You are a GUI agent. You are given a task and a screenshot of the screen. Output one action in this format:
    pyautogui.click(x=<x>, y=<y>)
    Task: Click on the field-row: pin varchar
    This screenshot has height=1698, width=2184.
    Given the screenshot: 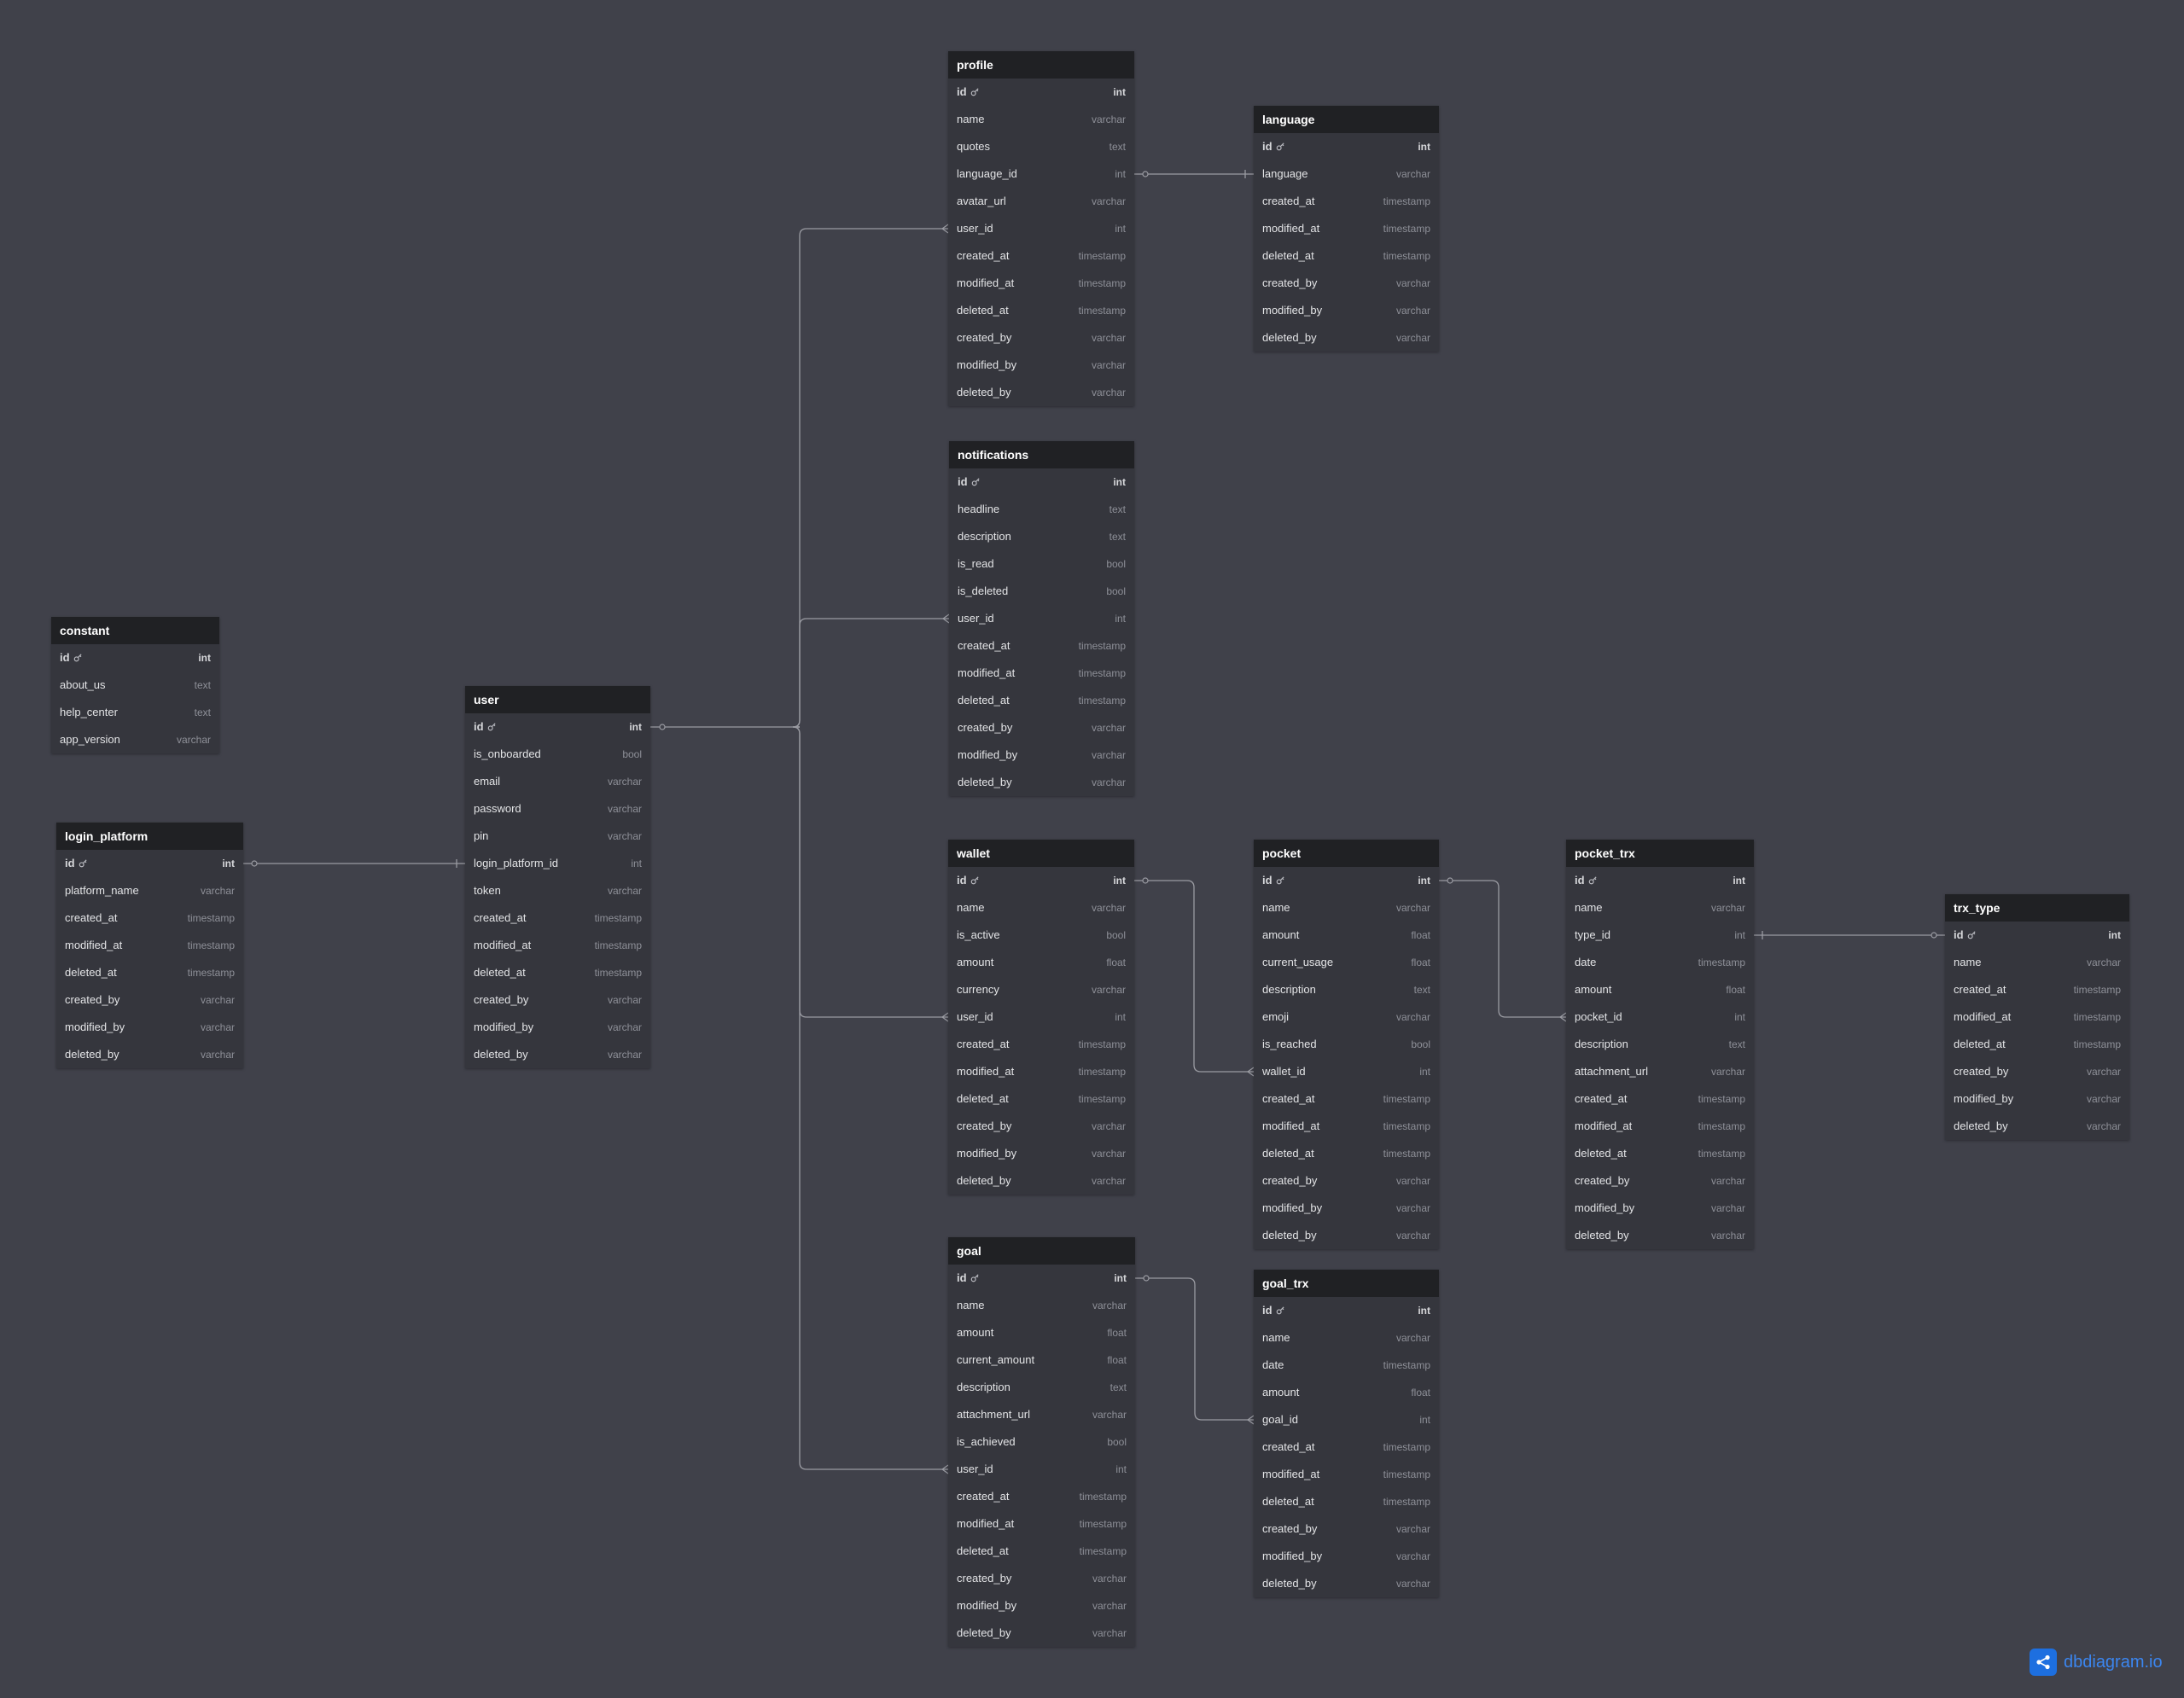 What is the action you would take?
    pyautogui.click(x=557, y=836)
    